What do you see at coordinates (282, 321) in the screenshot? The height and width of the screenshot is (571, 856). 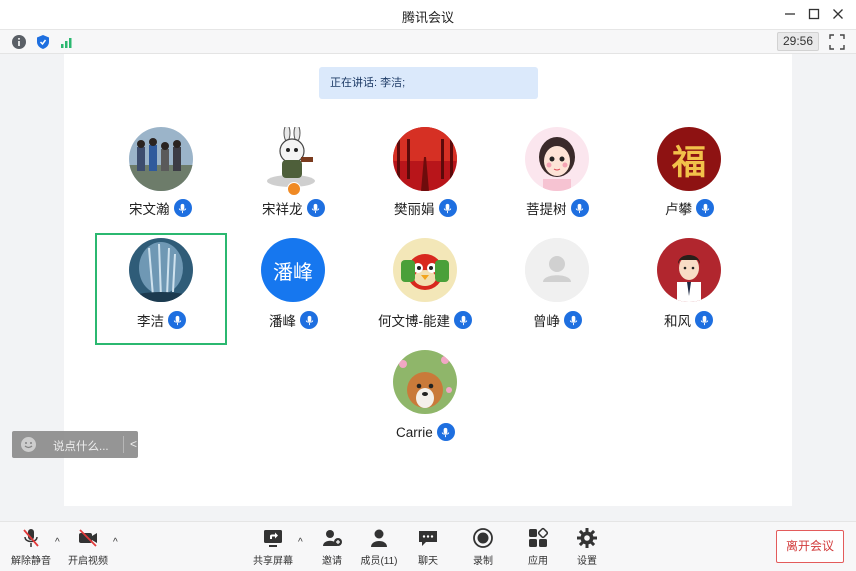 I see `participant-name: 潘峰` at bounding box center [282, 321].